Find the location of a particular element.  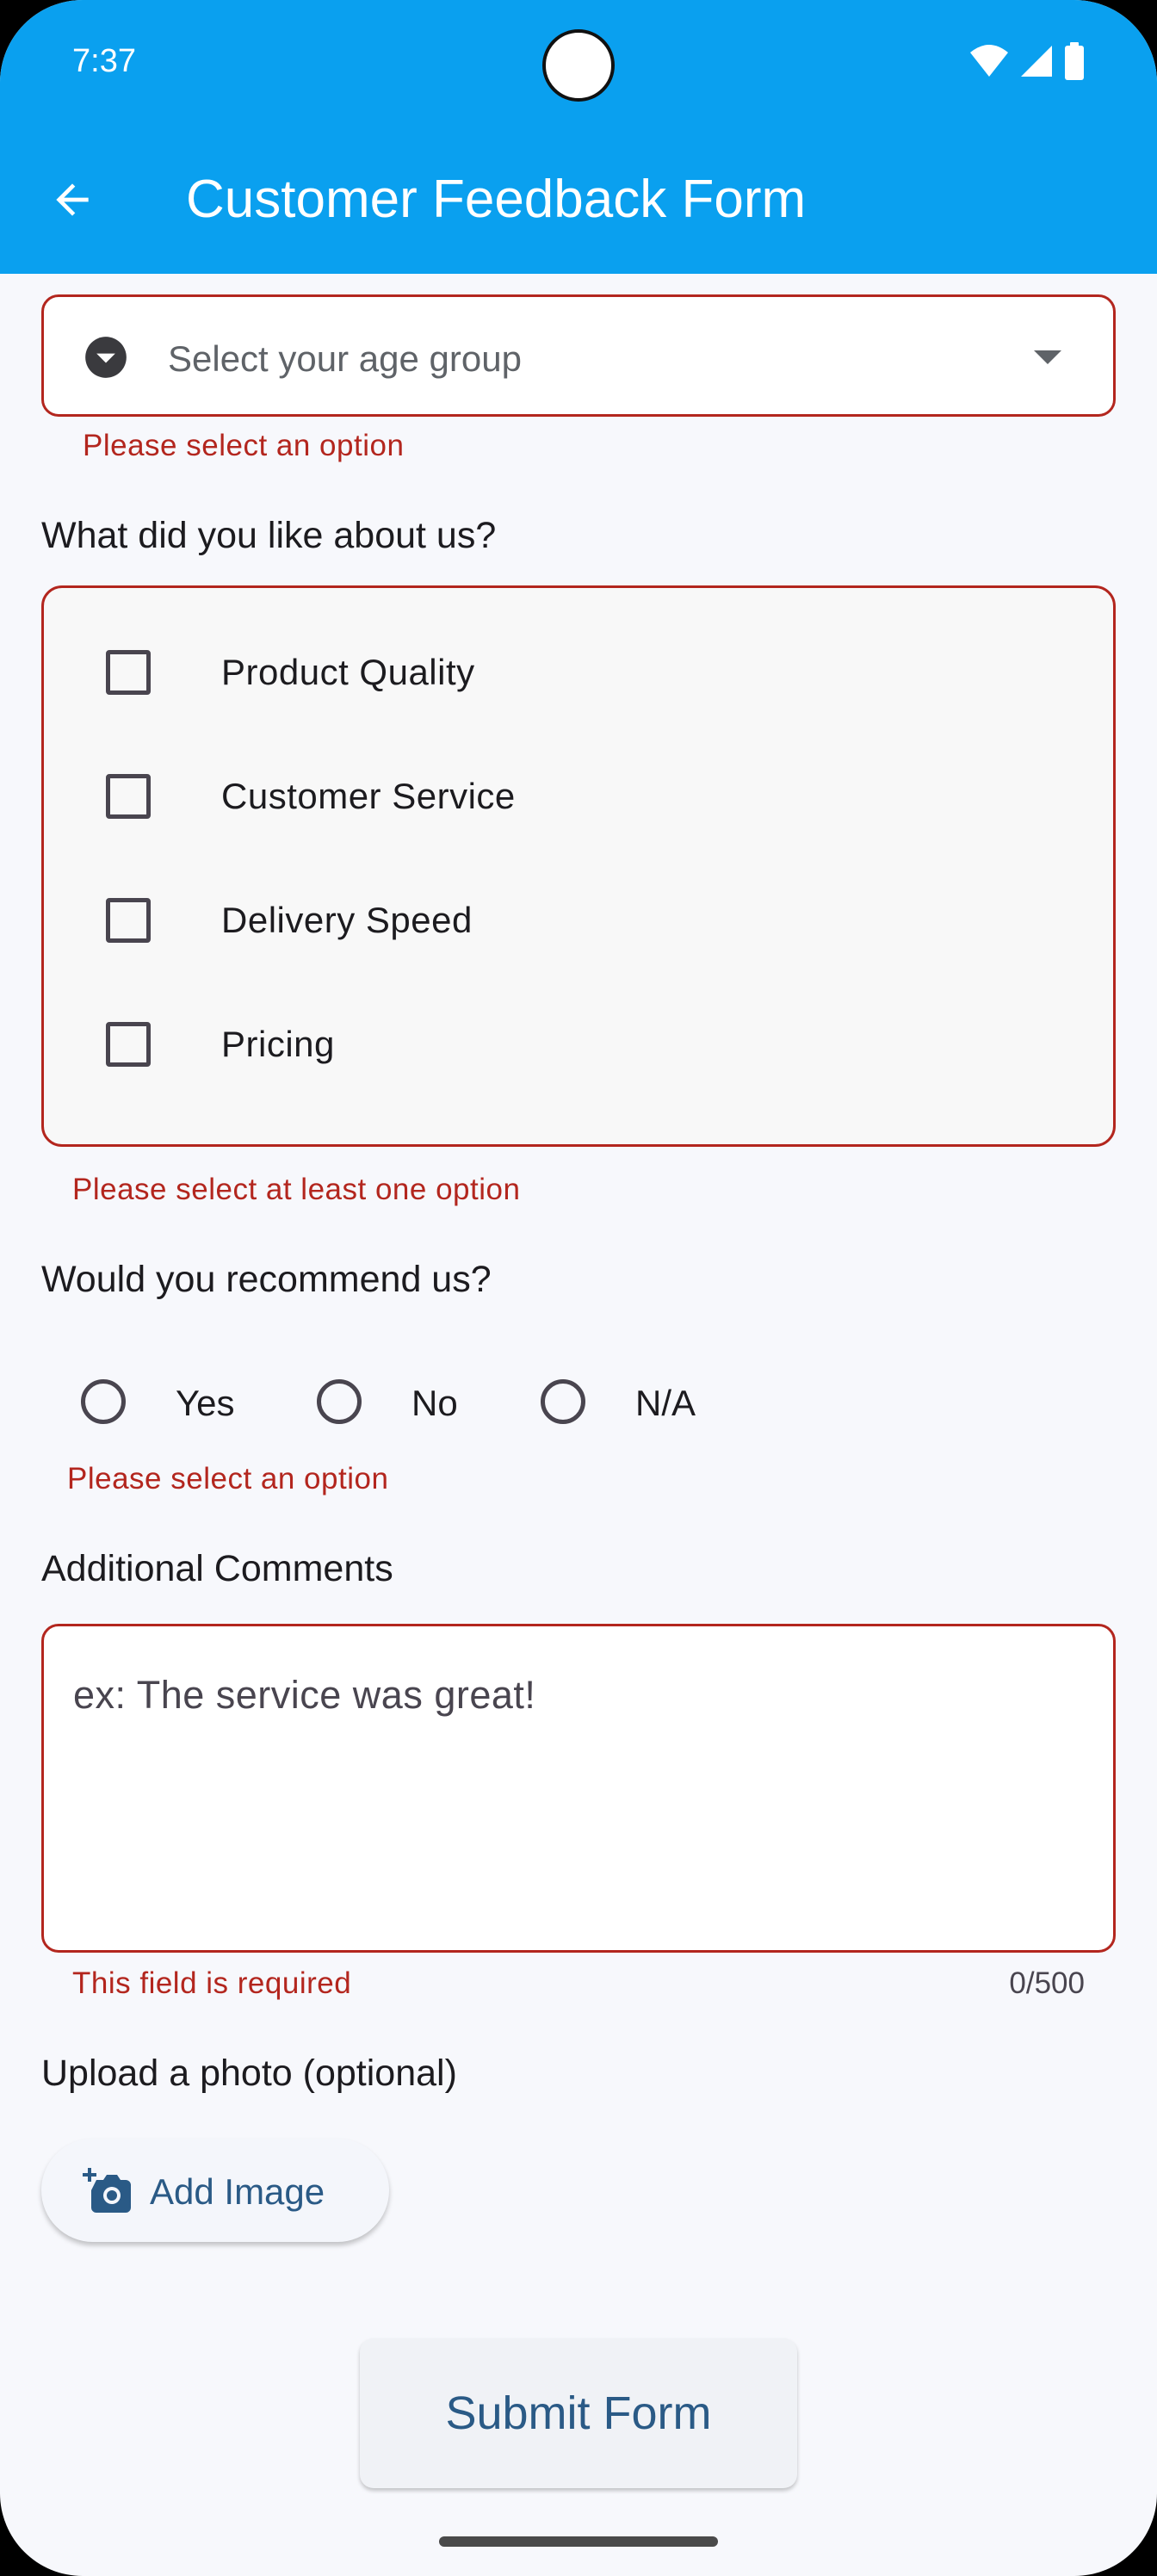

app-bar: 7:37 Customer Feedback Form is located at coordinates (579, 137).